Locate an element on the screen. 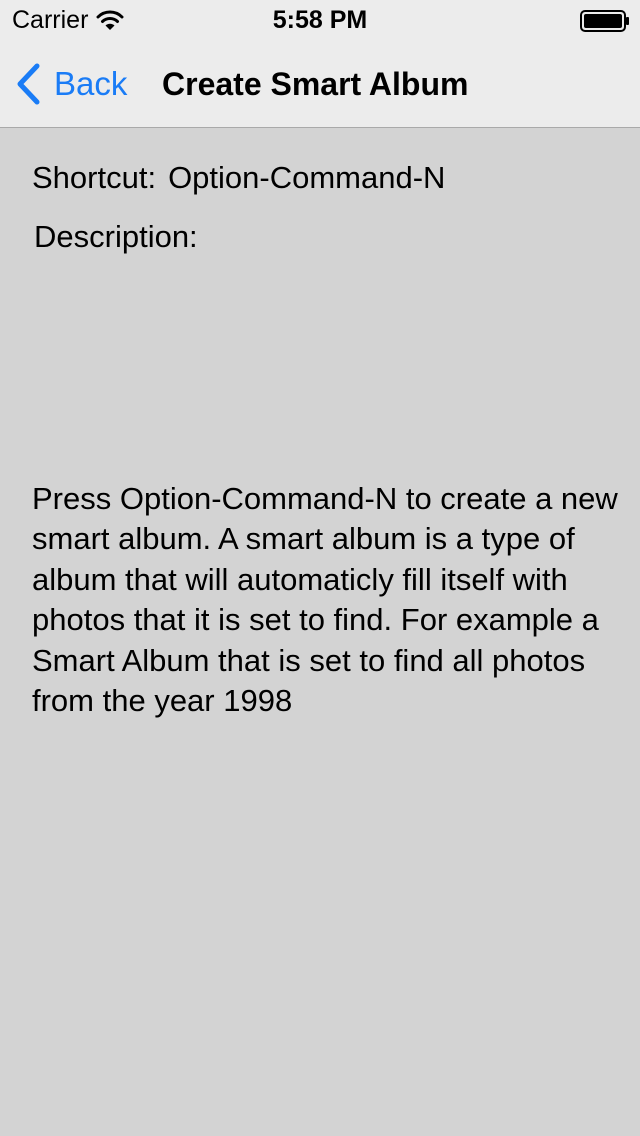 Image resolution: width=640 pixels, height=1136 pixels. header: Carrier 5:58 PM Back Create Smart Album is located at coordinates (320, 64).